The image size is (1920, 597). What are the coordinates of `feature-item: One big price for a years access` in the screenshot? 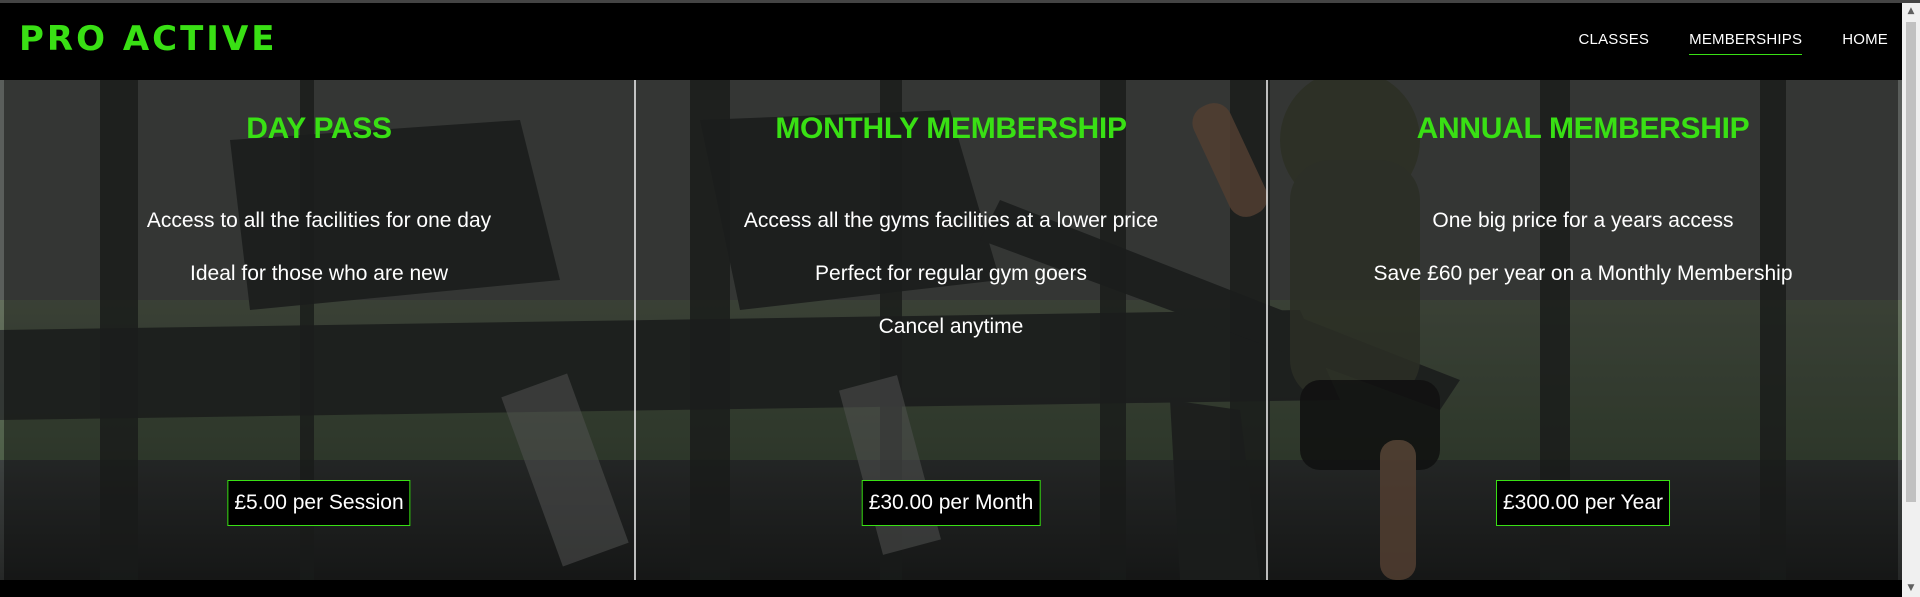 It's located at (1583, 220).